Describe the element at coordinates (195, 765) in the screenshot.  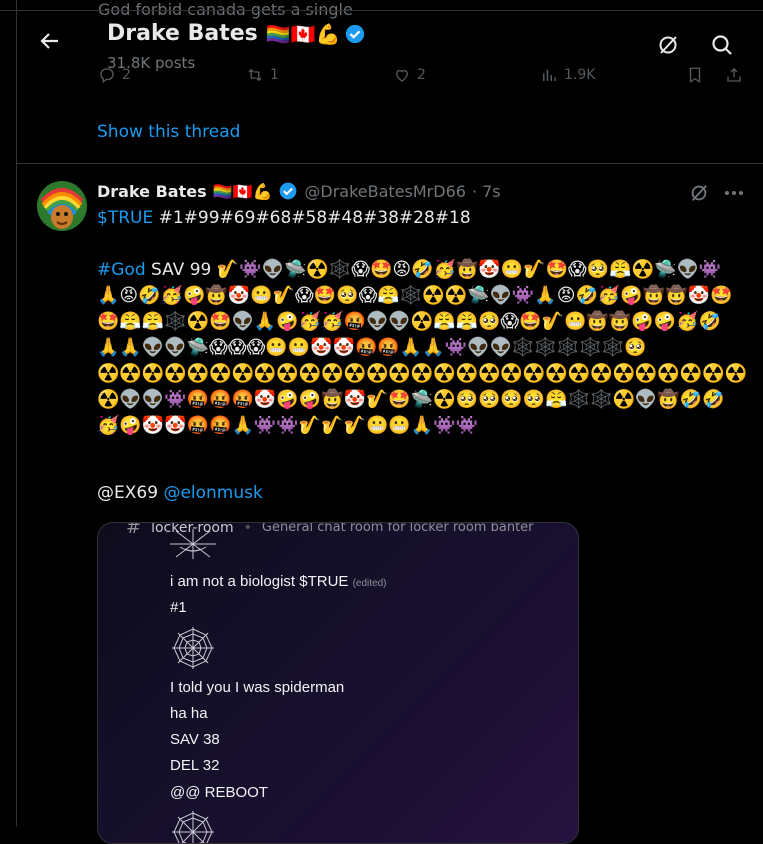
I see `message-6: DEL 32` at that location.